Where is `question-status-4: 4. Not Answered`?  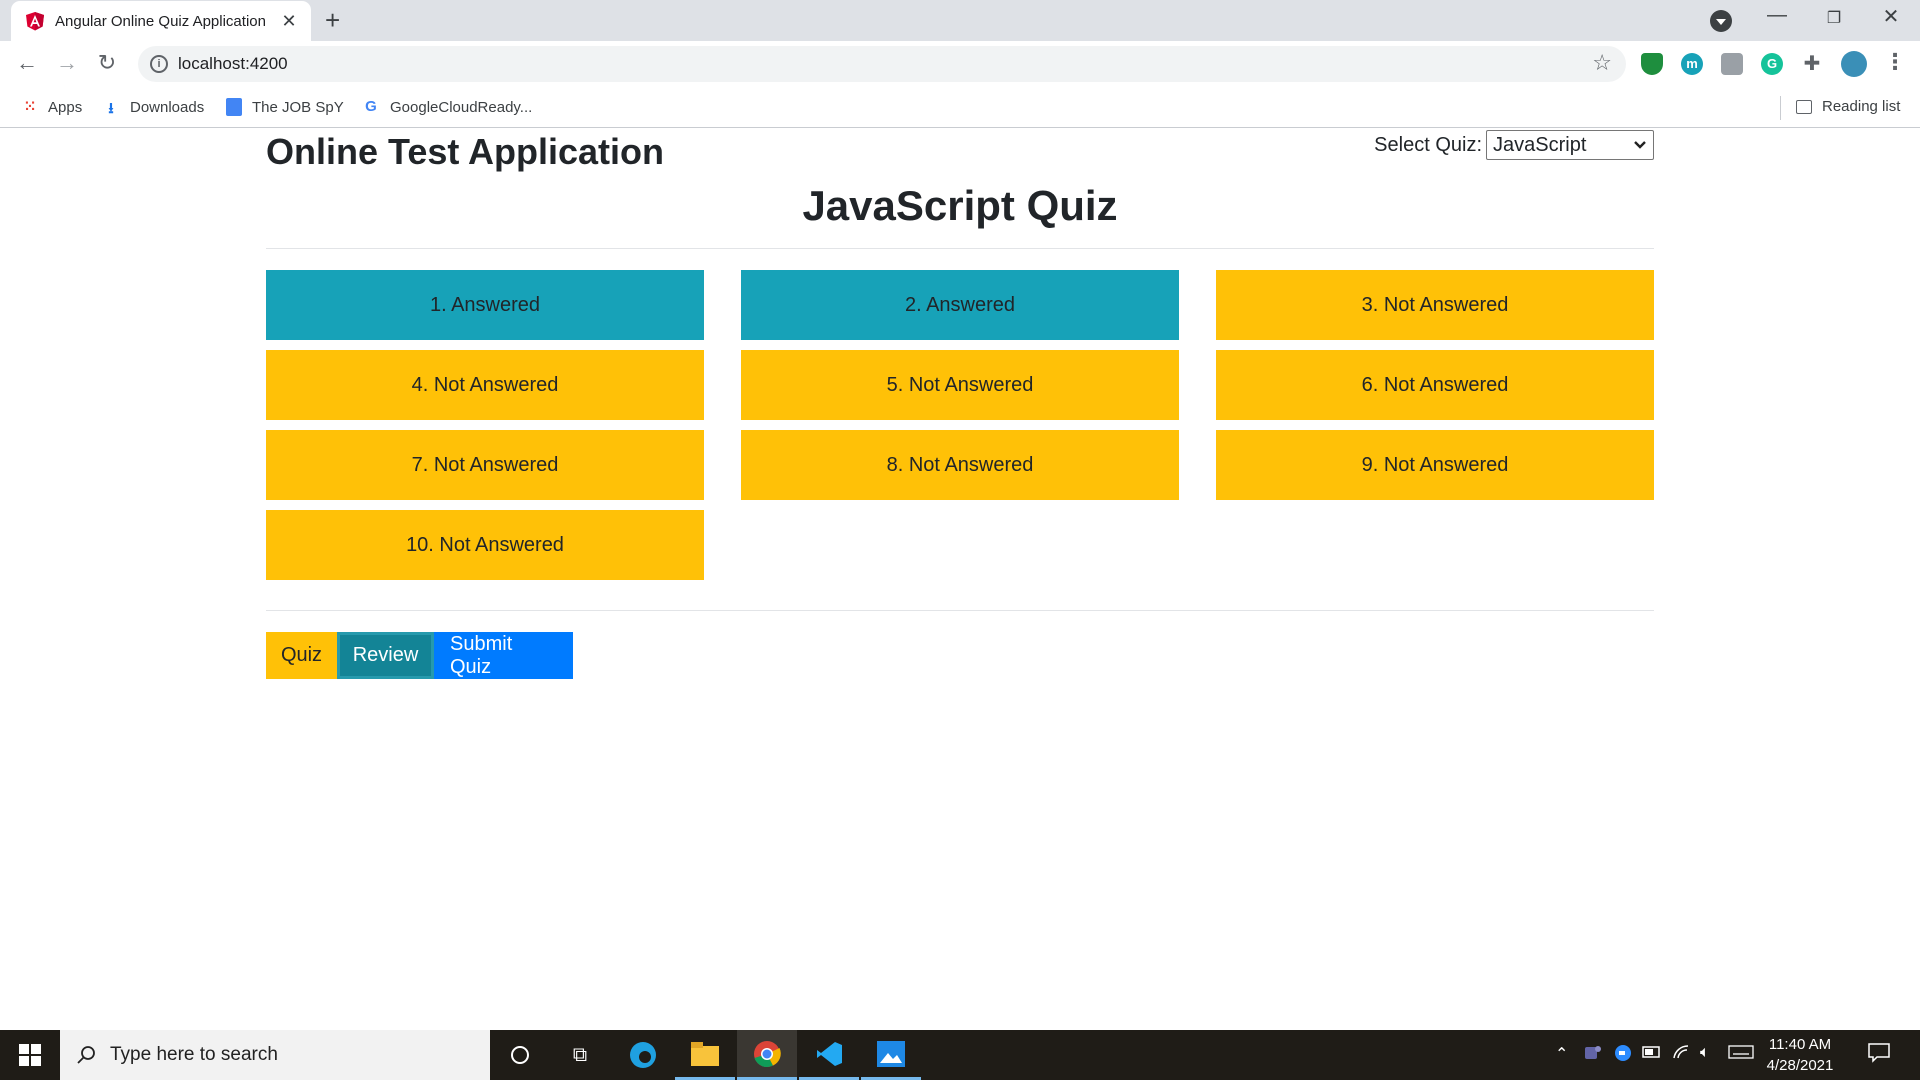 question-status-4: 4. Not Answered is located at coordinates (485, 385).